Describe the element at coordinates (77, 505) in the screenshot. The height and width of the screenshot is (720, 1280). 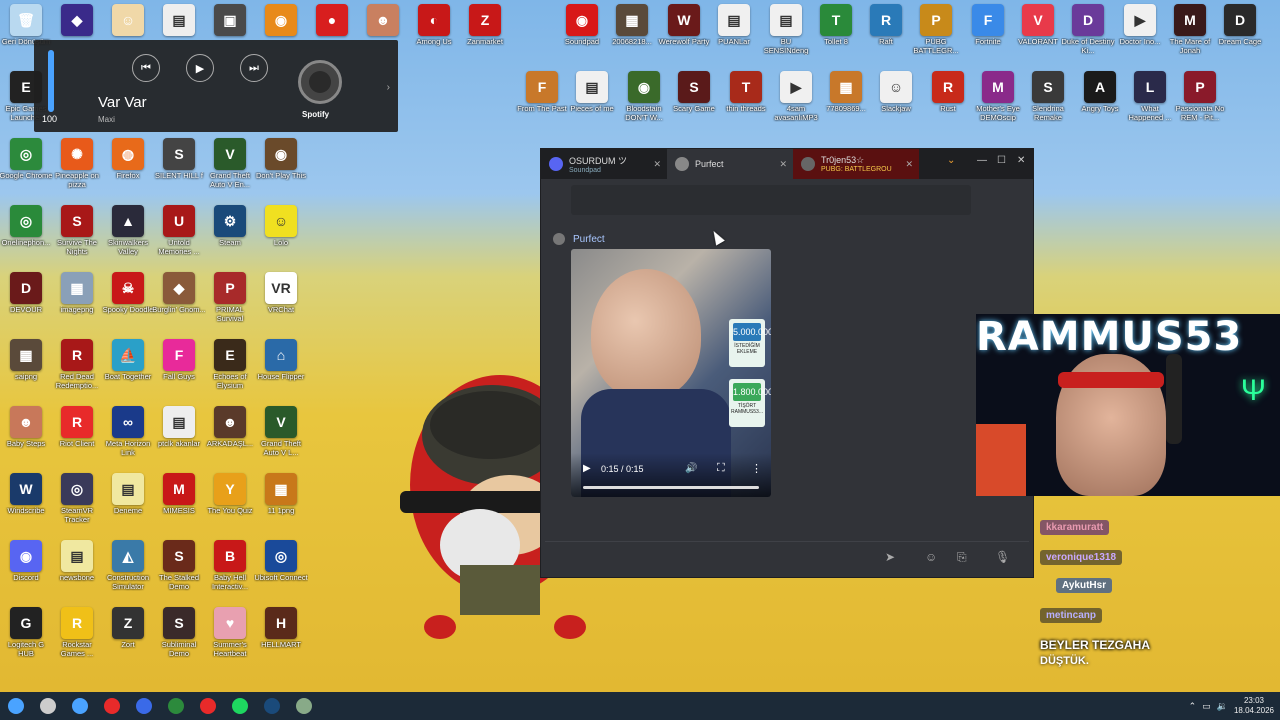
I see `desktop-icon: ◎ SteamVR Tracker` at that location.